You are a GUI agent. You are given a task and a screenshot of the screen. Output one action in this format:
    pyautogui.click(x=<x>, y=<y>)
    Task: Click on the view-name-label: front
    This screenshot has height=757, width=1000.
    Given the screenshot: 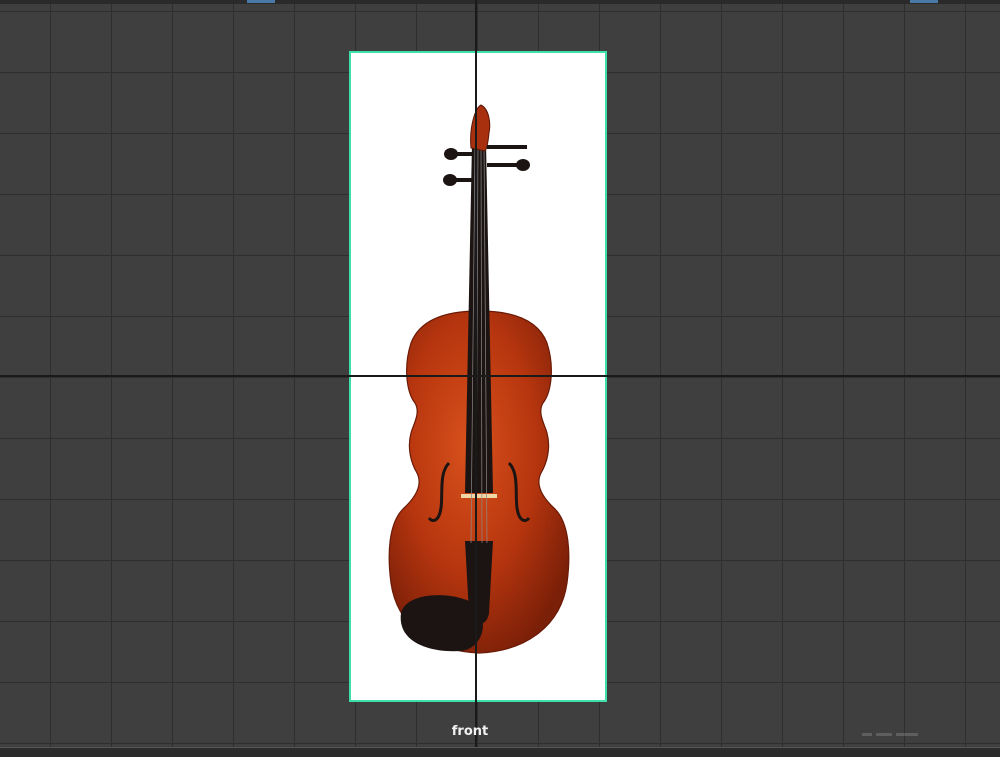 What is the action you would take?
    pyautogui.click(x=470, y=731)
    